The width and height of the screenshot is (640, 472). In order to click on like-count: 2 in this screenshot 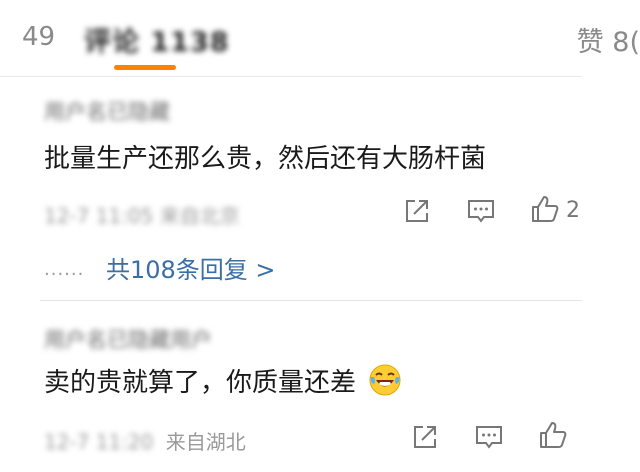, I will do `click(573, 210)`.